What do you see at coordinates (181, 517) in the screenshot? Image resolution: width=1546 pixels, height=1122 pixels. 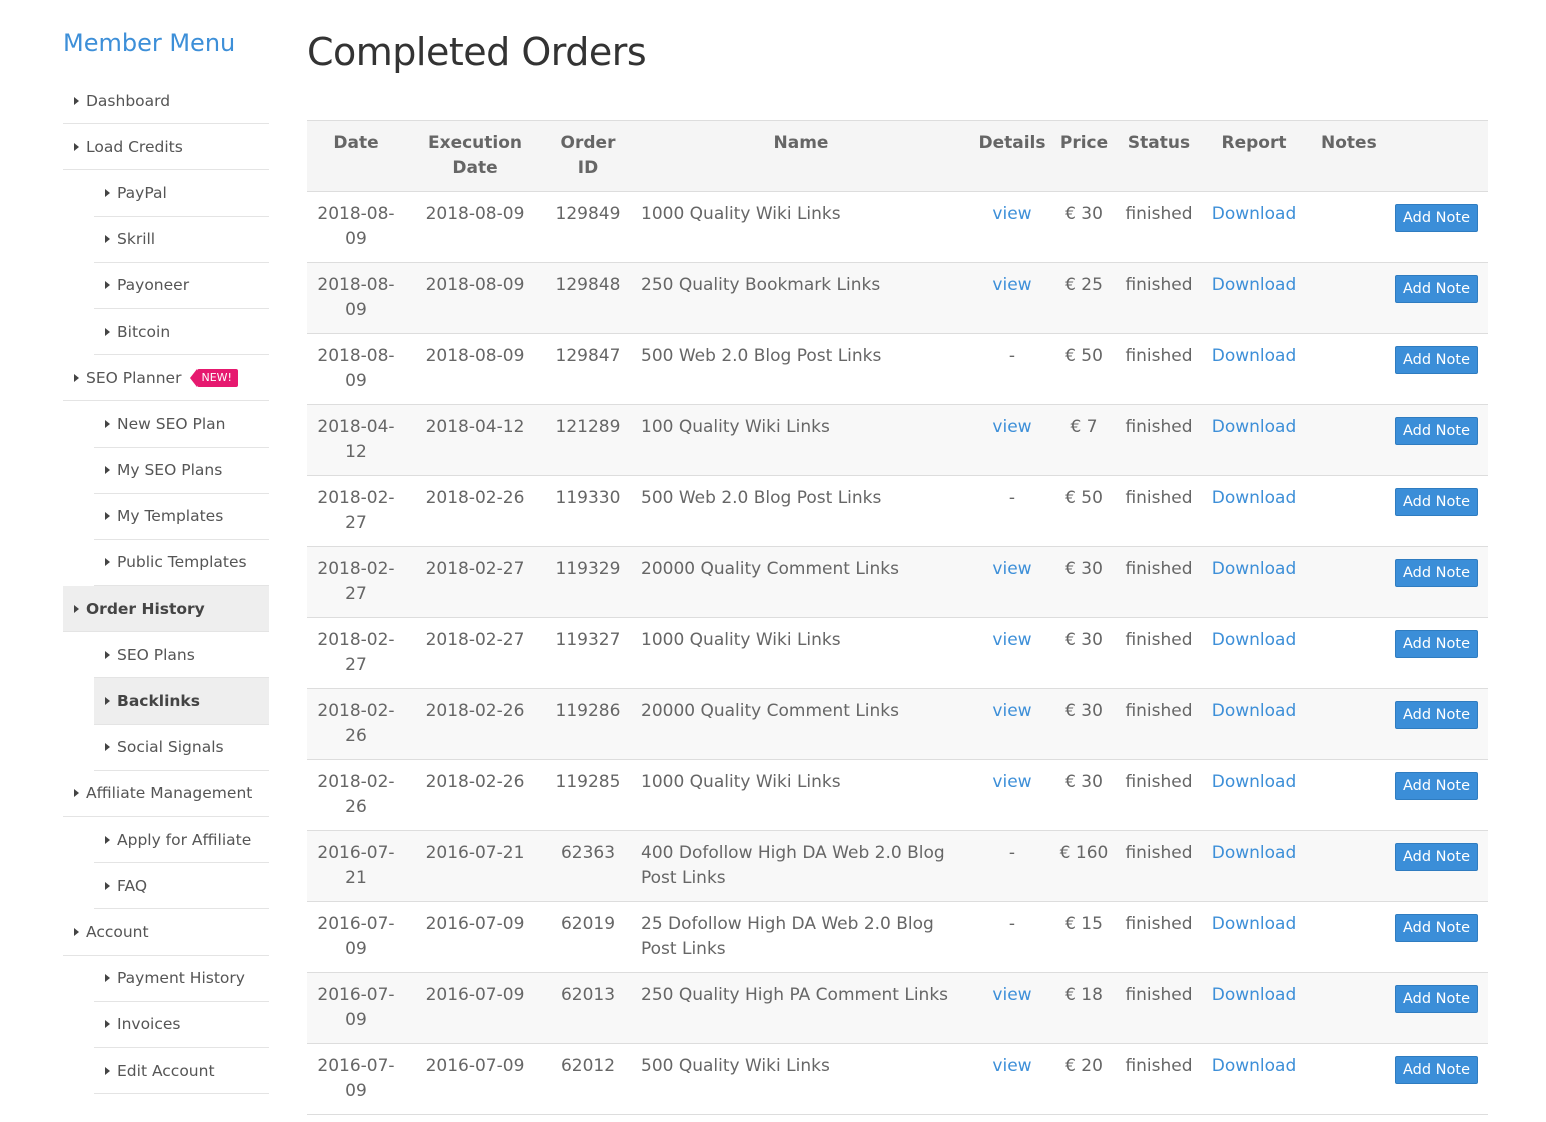 I see `sidebar-item-my-templates: My Templates` at bounding box center [181, 517].